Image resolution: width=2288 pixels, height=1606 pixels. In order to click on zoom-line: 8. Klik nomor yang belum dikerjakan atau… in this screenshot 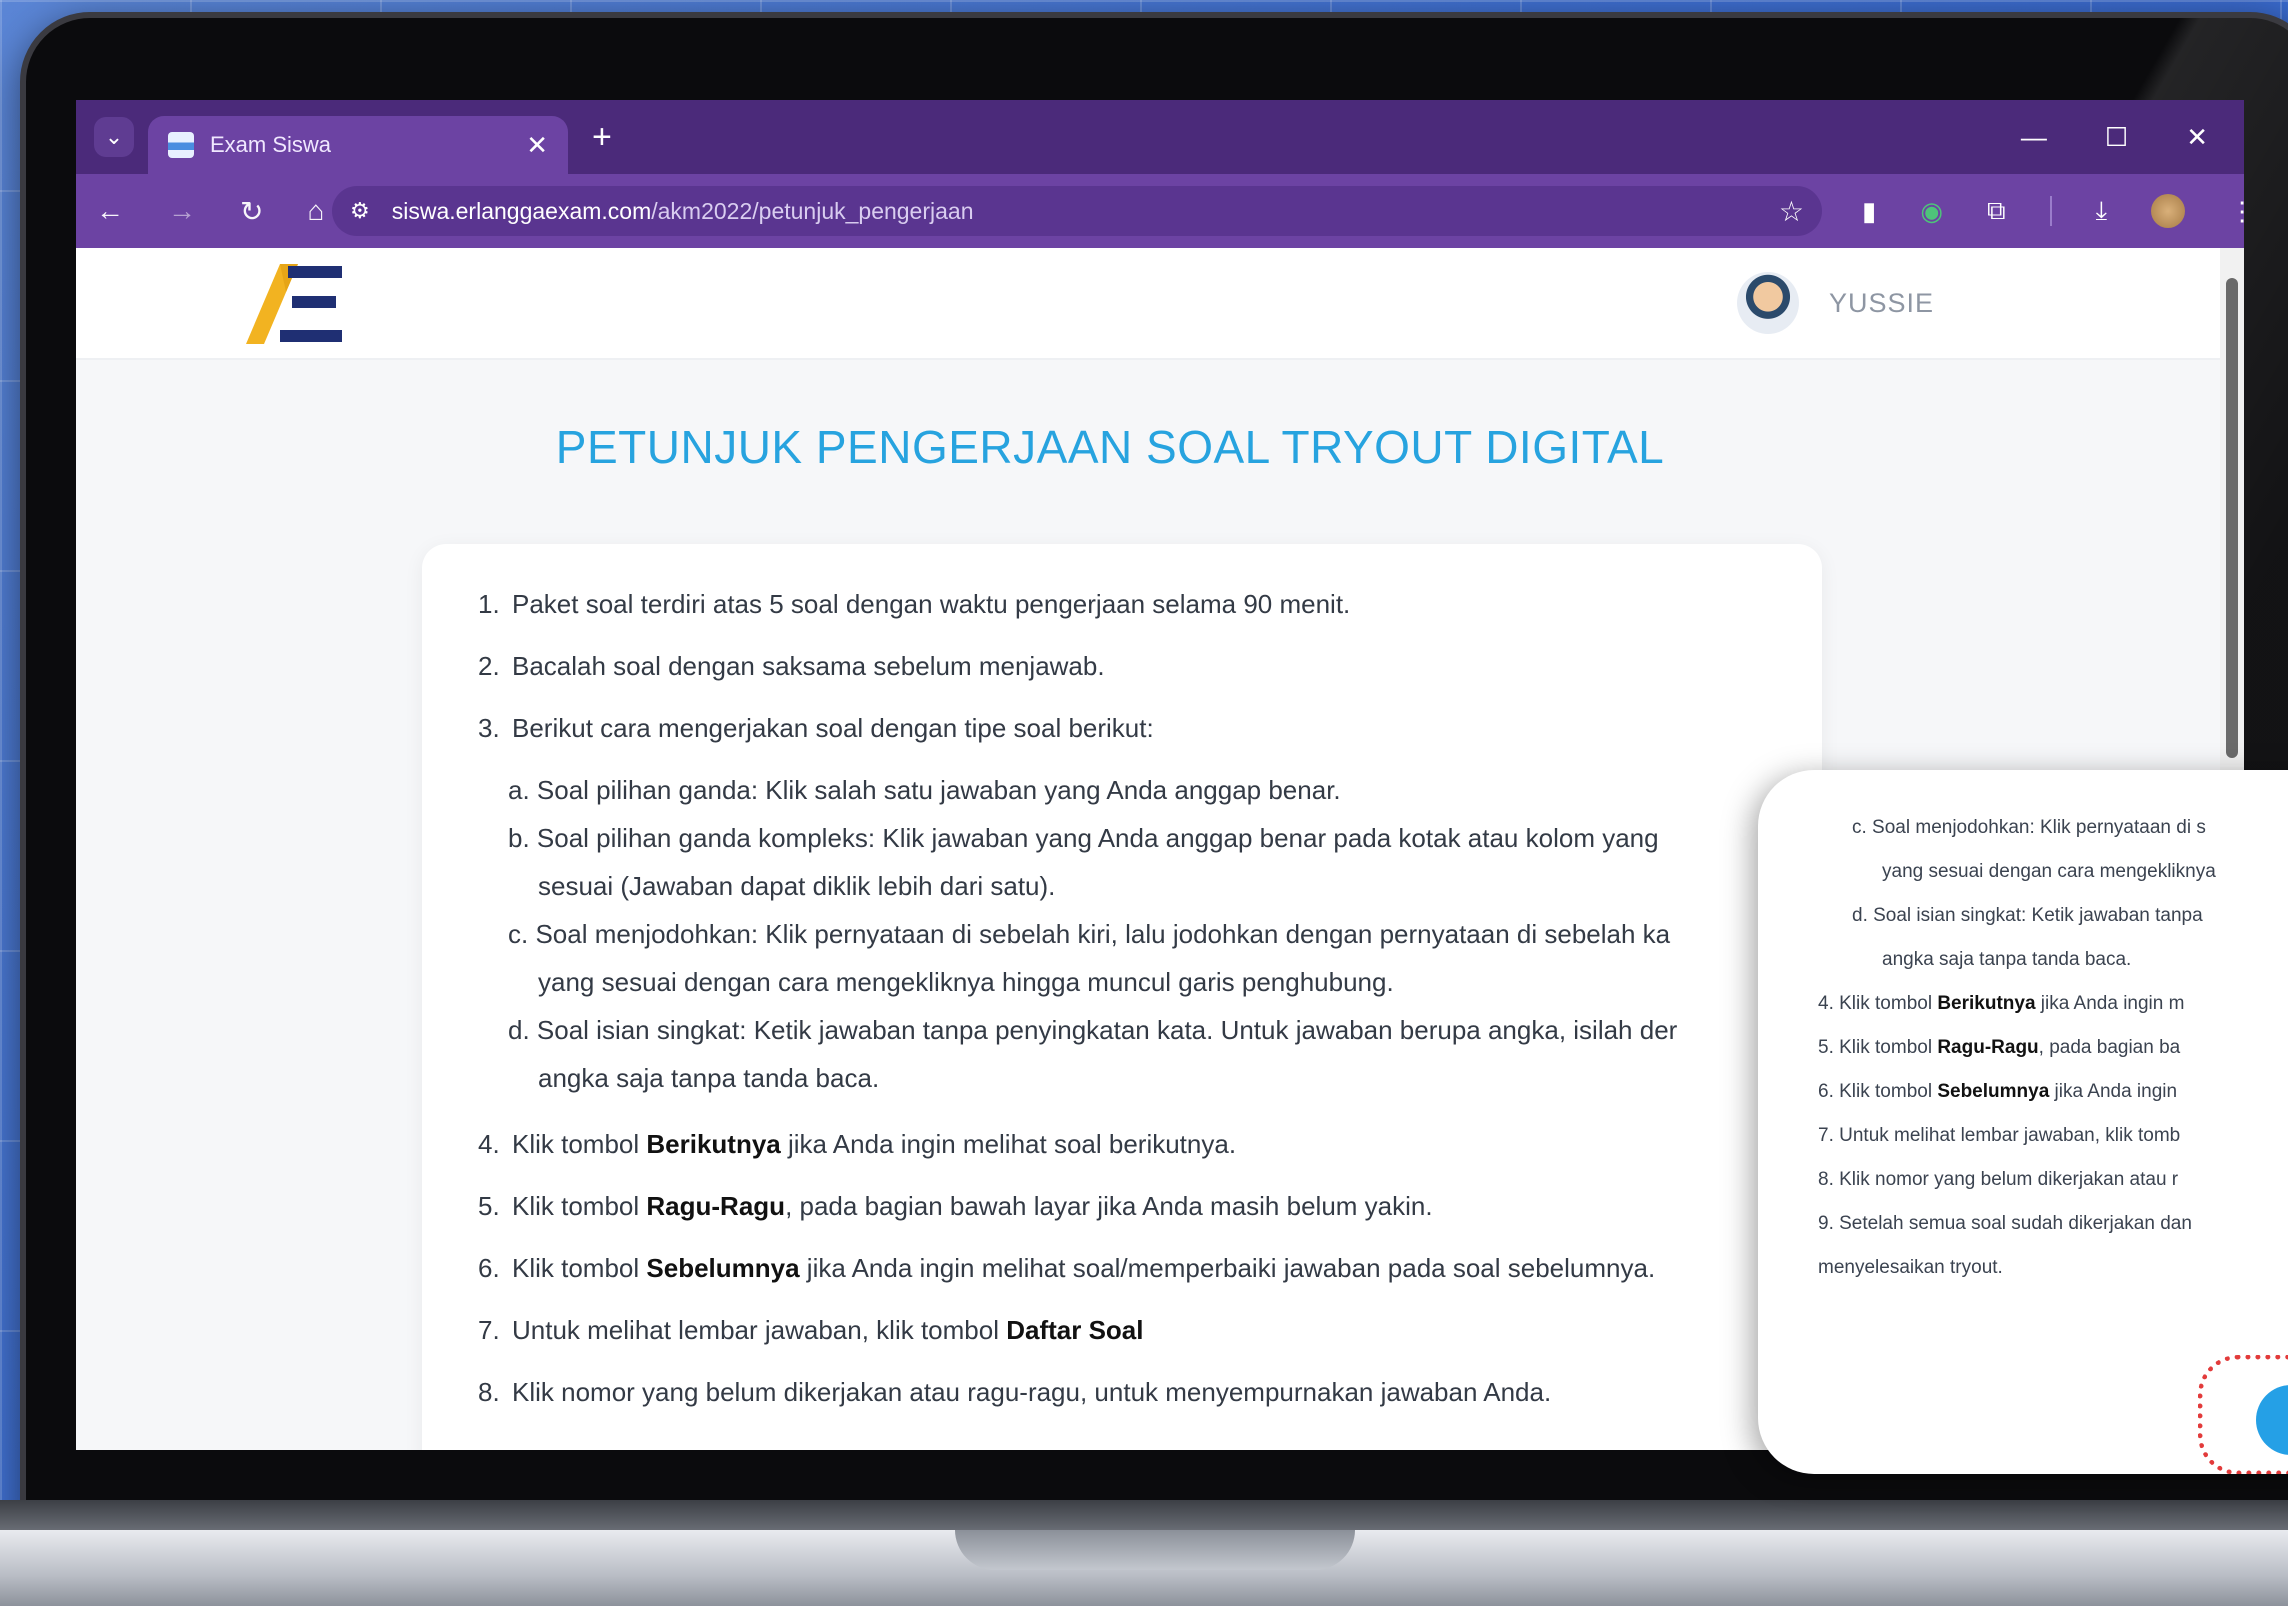, I will do `click(1998, 1179)`.